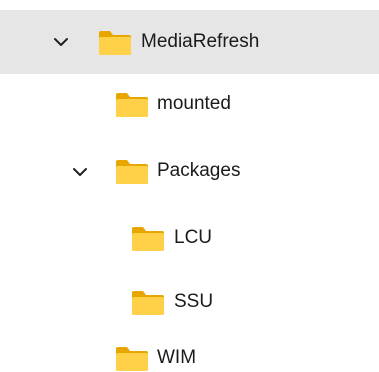 The image size is (379, 372). What do you see at coordinates (199, 170) in the screenshot?
I see `tree-item-label: Packages` at bounding box center [199, 170].